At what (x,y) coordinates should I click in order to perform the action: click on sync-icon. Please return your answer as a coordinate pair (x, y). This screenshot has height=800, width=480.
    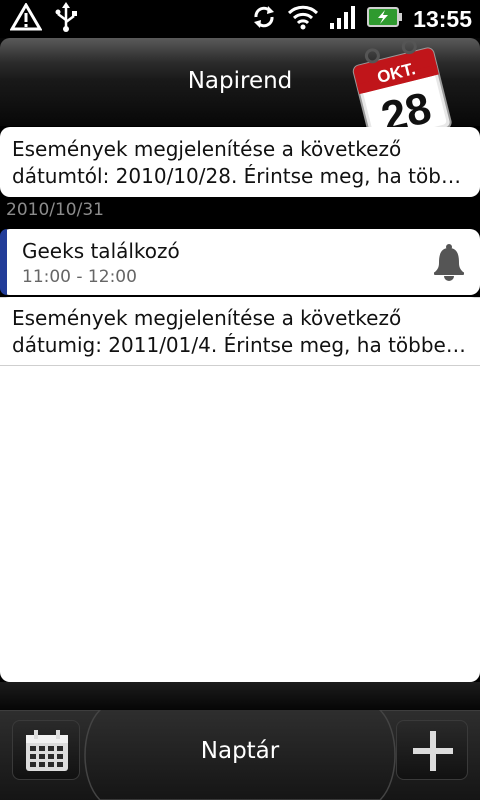
    Looking at the image, I should click on (264, 19).